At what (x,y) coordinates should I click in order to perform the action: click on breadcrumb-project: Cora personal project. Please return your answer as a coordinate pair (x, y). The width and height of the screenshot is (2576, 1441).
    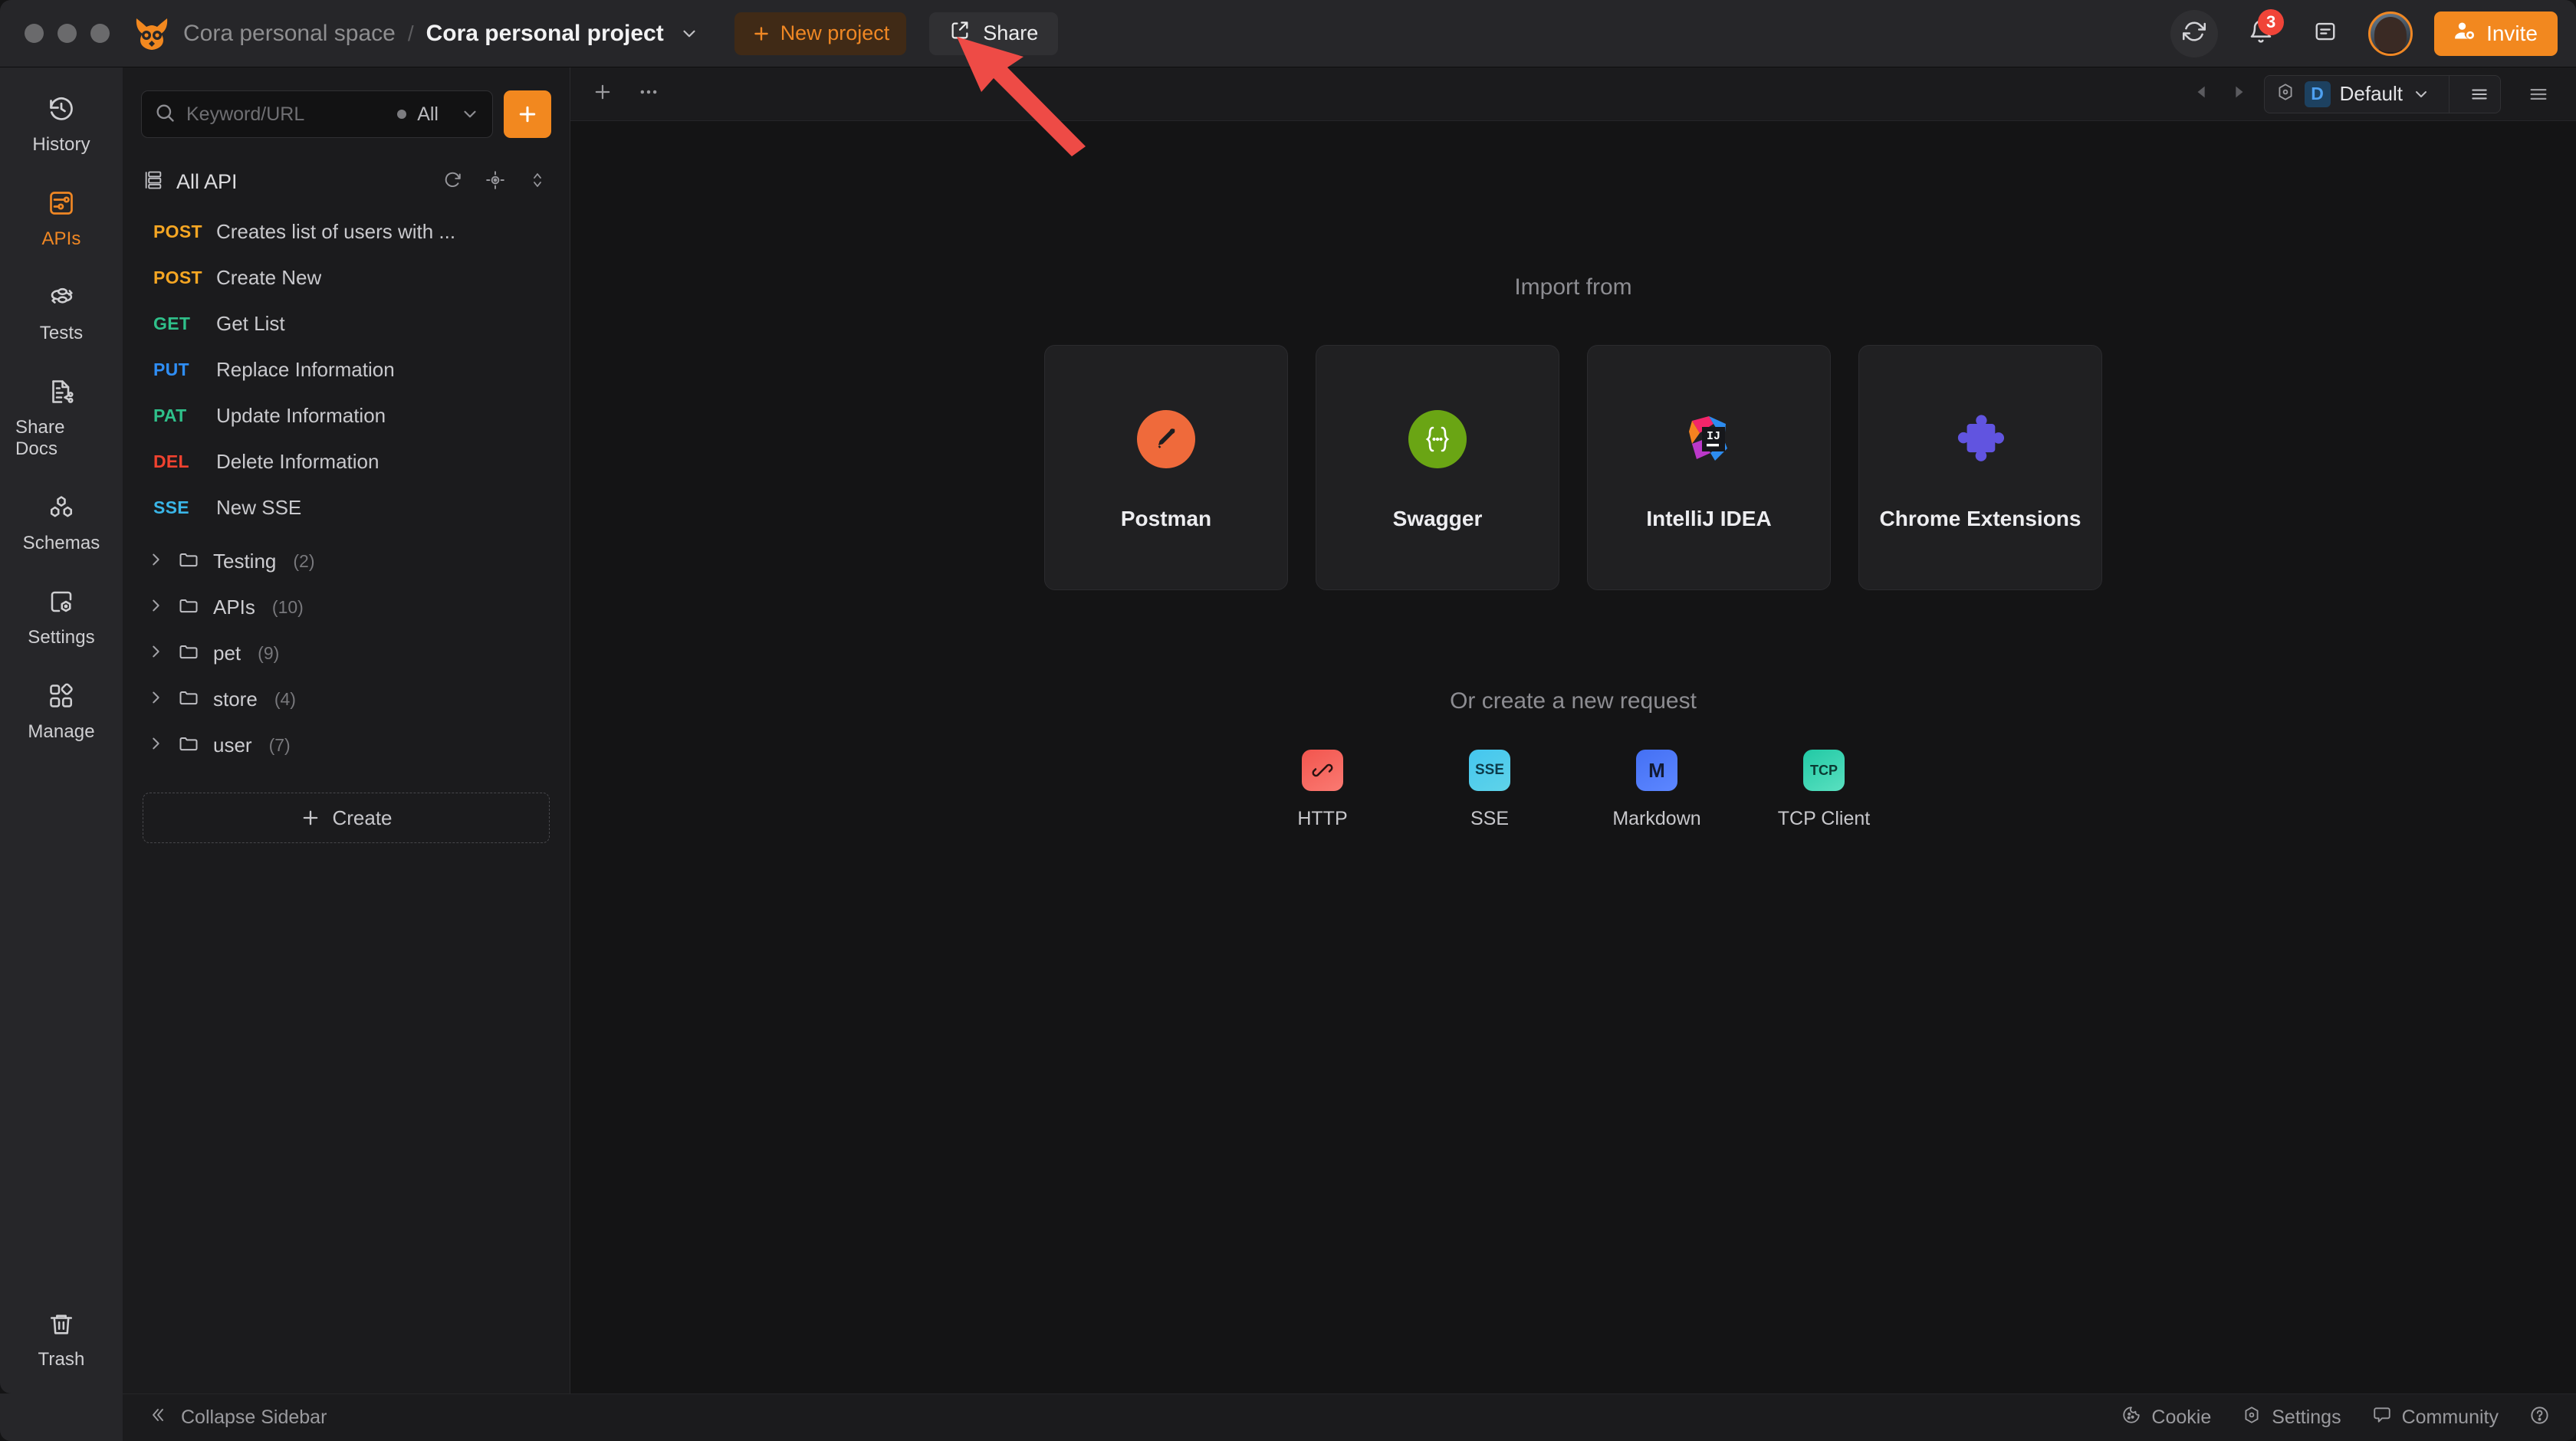
    Looking at the image, I should click on (545, 34).